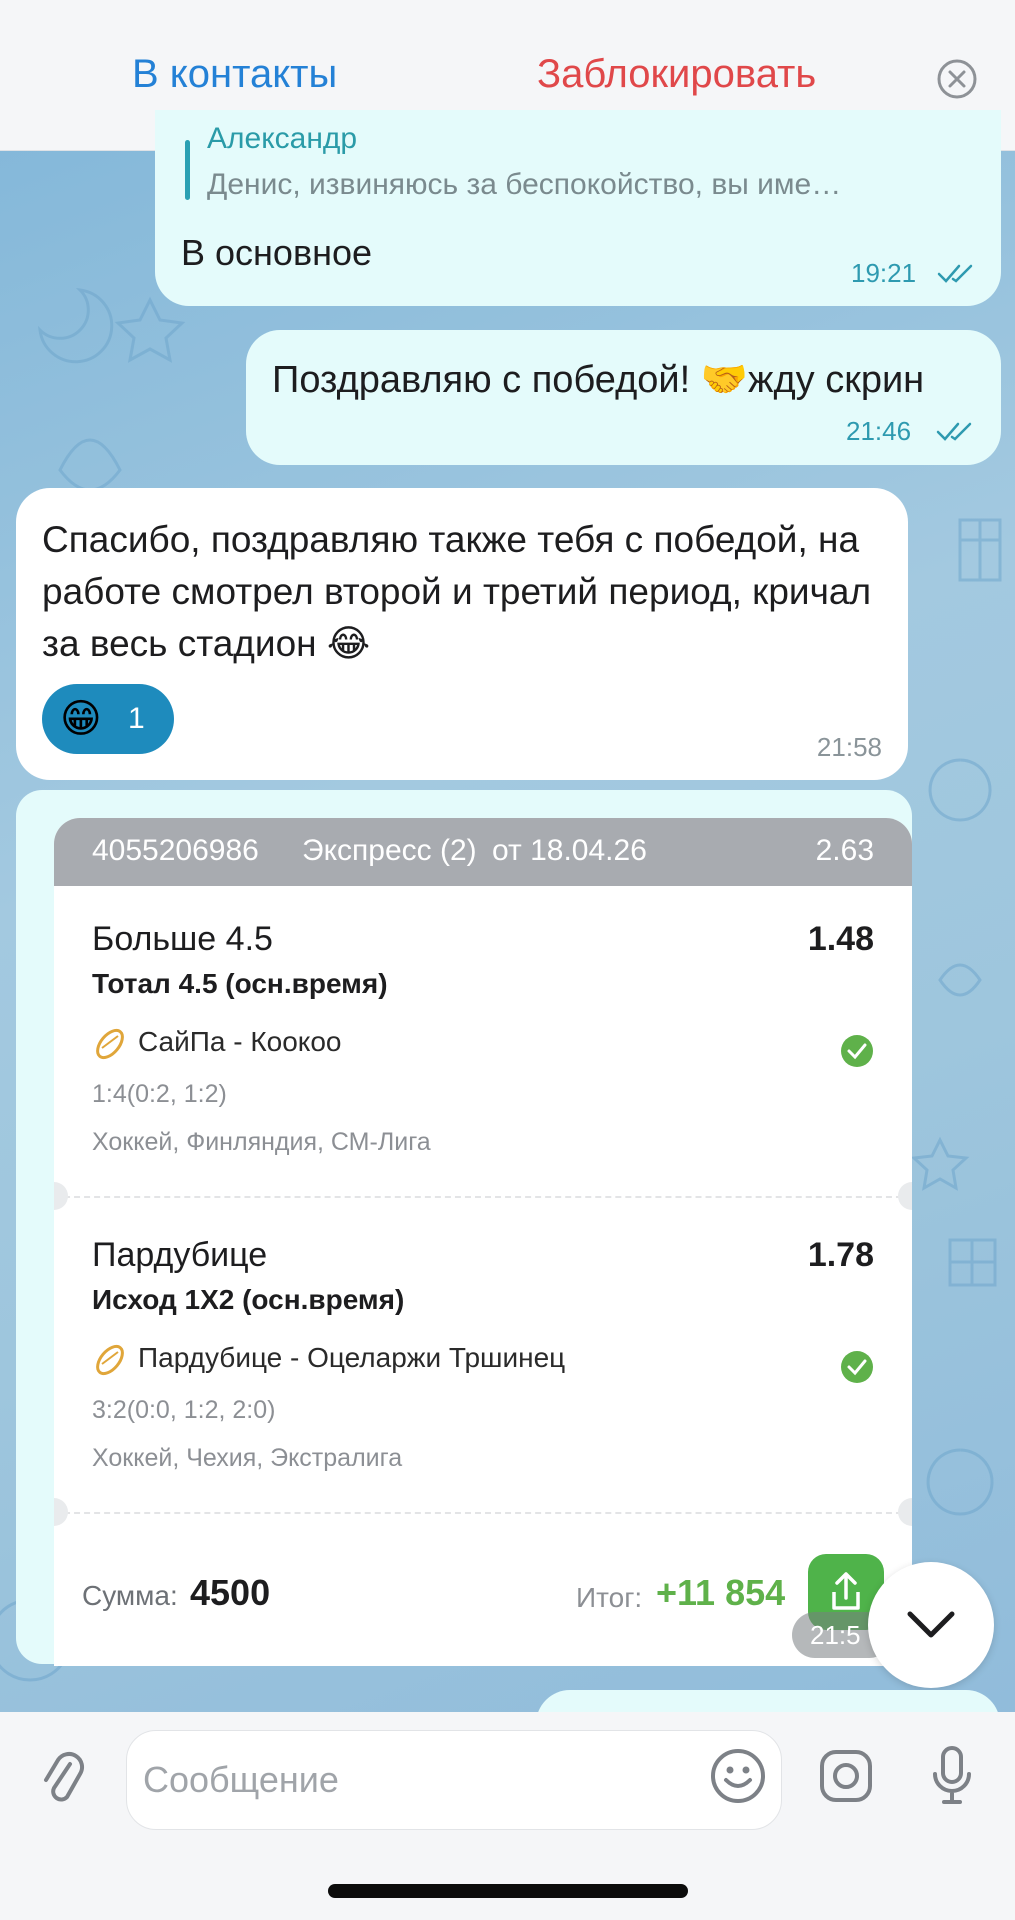  Describe the element at coordinates (844, 850) in the screenshot. I see `bet-total-odds: 2.63` at that location.